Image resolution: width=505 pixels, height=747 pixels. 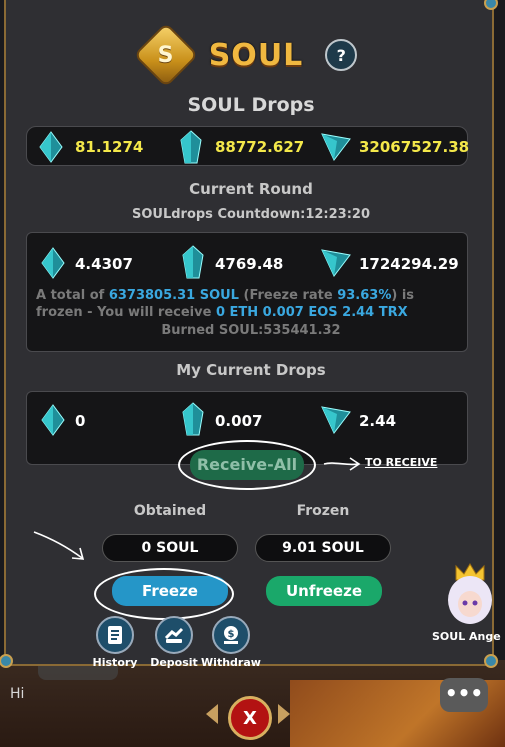 I want to click on unfreeze-button: Unfreeze, so click(x=324, y=591).